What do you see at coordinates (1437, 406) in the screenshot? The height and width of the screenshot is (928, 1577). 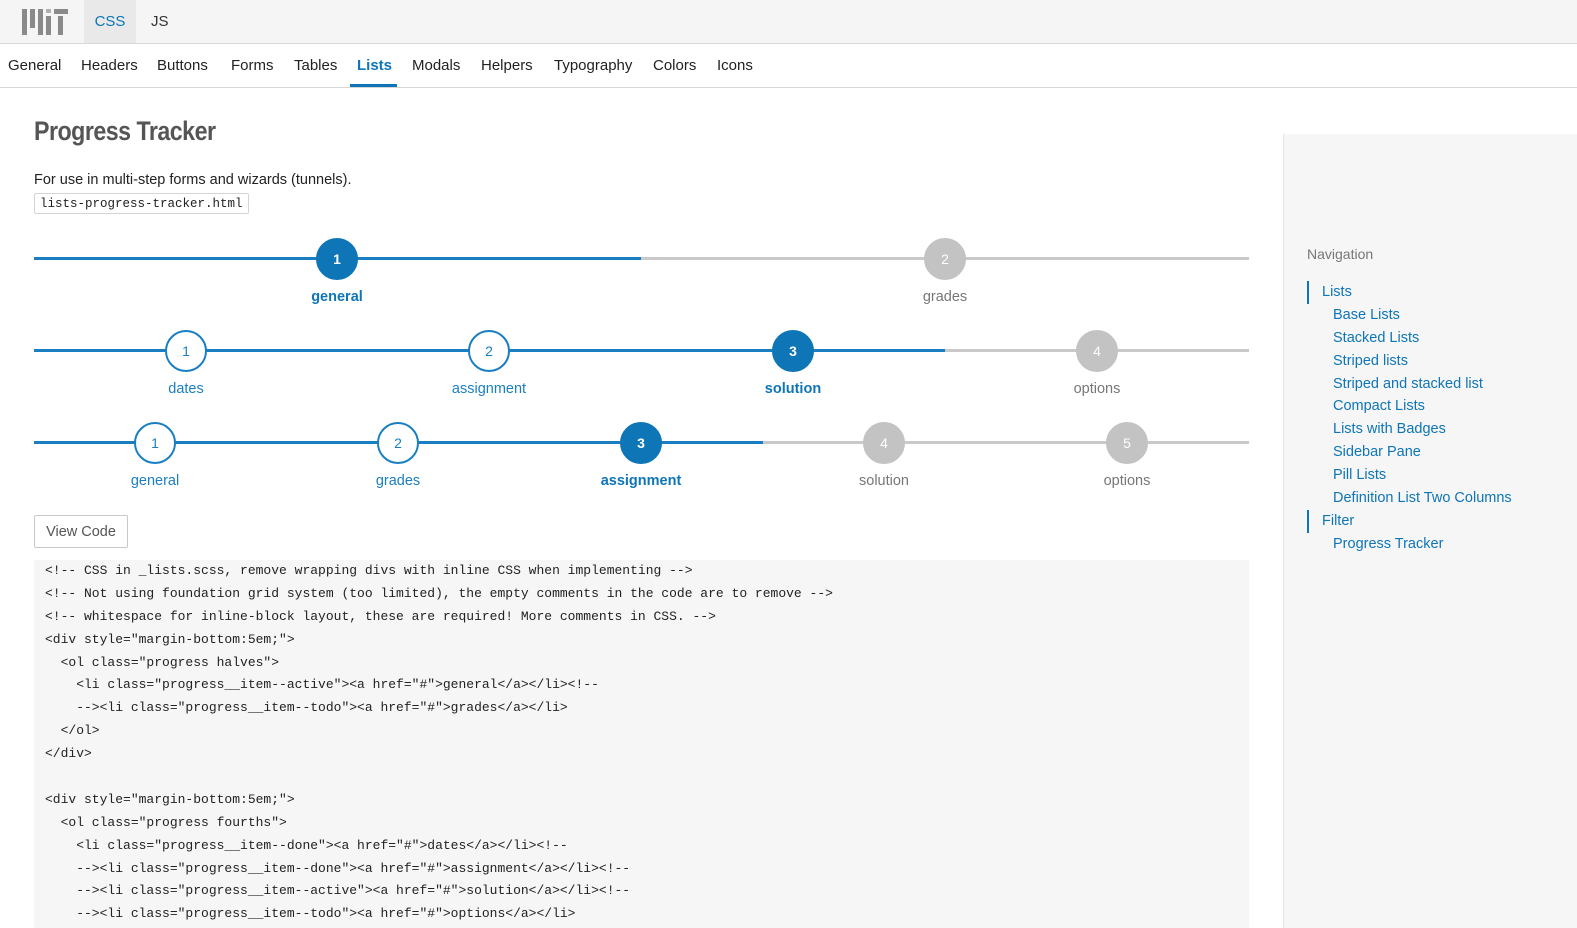 I see `nav-link-compact-lists: Compact Lists` at bounding box center [1437, 406].